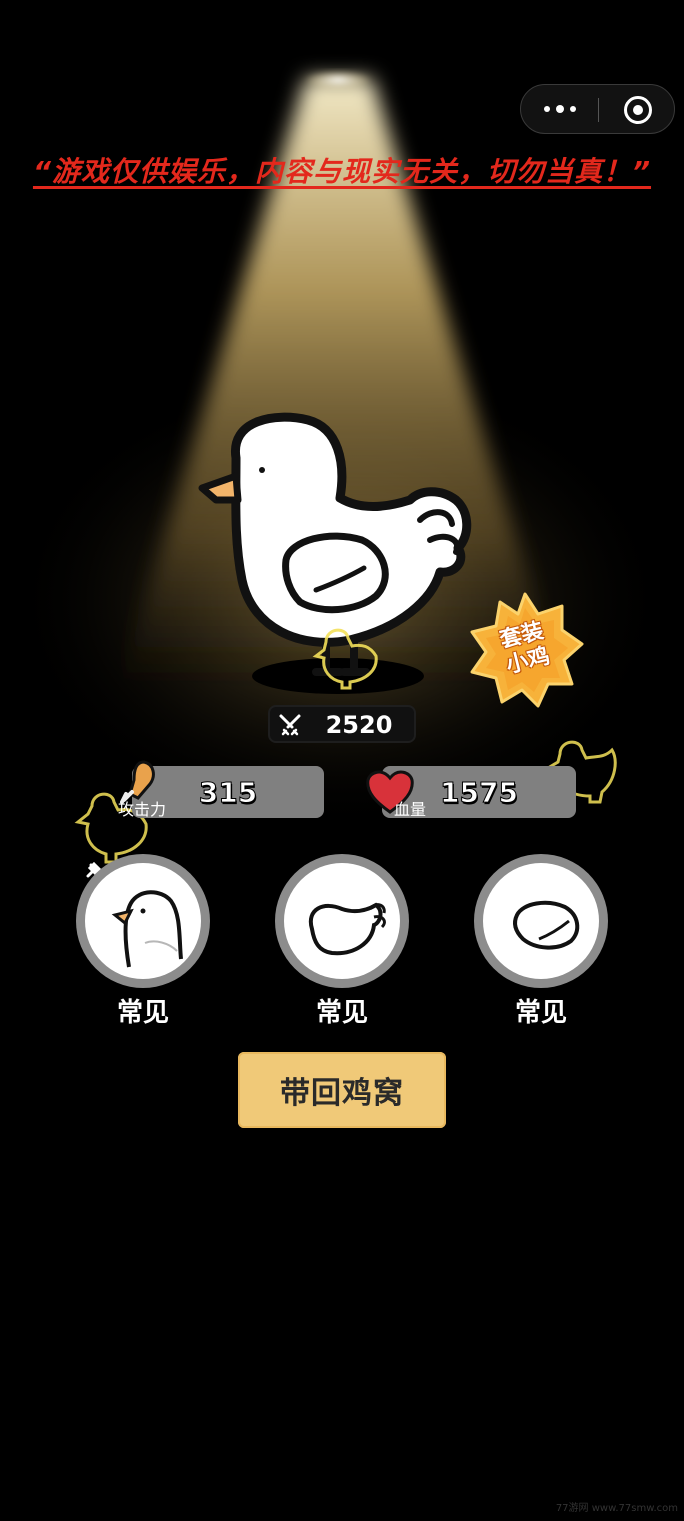  Describe the element at coordinates (142, 809) in the screenshot. I see `attack-label: 攻击力` at that location.